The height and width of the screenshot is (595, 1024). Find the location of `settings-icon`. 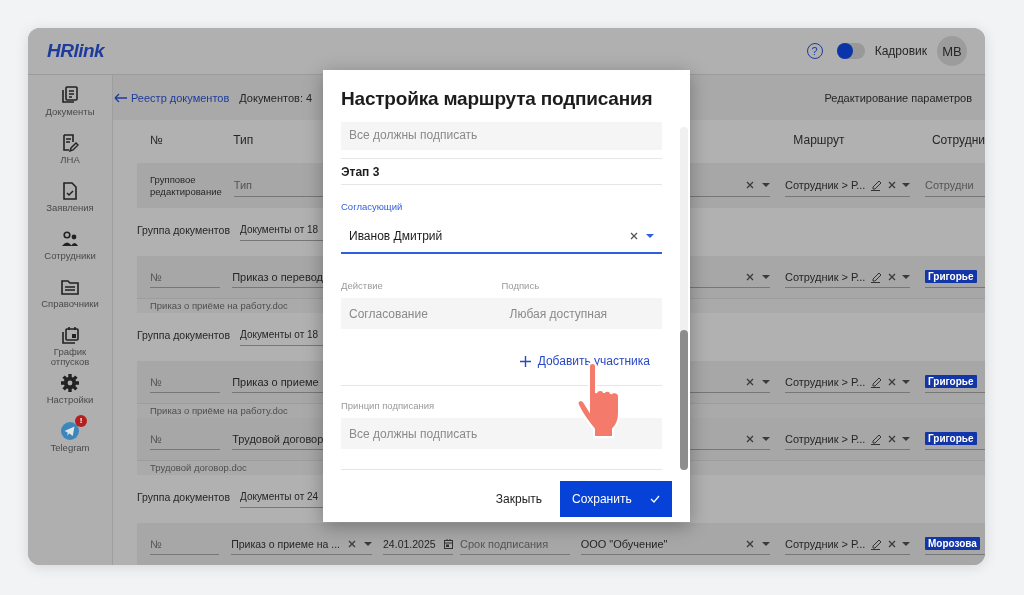

settings-icon is located at coordinates (70, 383).